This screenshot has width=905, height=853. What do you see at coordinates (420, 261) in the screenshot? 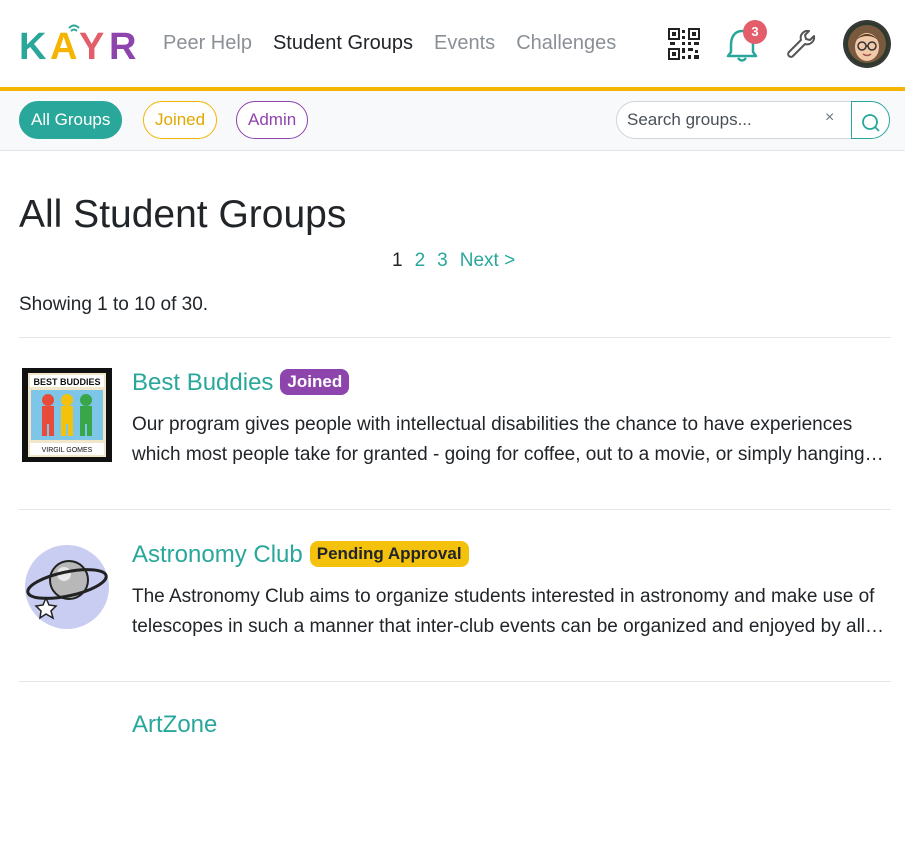
I see `page-2-link: 2` at bounding box center [420, 261].